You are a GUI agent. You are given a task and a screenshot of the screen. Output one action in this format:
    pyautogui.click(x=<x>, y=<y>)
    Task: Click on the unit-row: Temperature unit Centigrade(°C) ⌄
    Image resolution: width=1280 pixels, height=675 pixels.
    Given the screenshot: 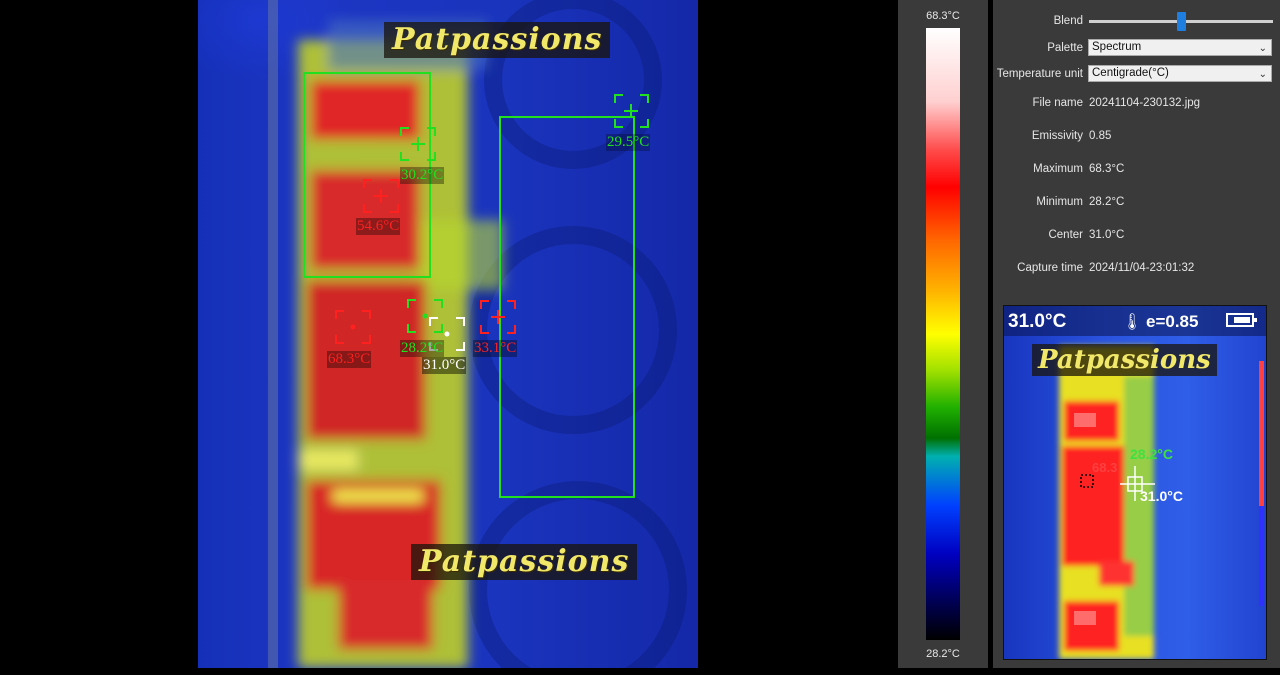 What is the action you would take?
    pyautogui.click(x=1136, y=74)
    